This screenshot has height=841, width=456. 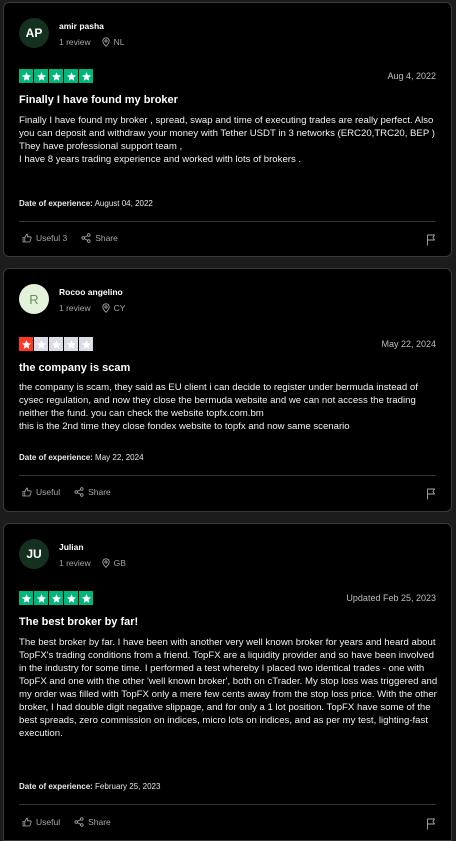 What do you see at coordinates (92, 547) in the screenshot?
I see `reviewer-name: Julian` at bounding box center [92, 547].